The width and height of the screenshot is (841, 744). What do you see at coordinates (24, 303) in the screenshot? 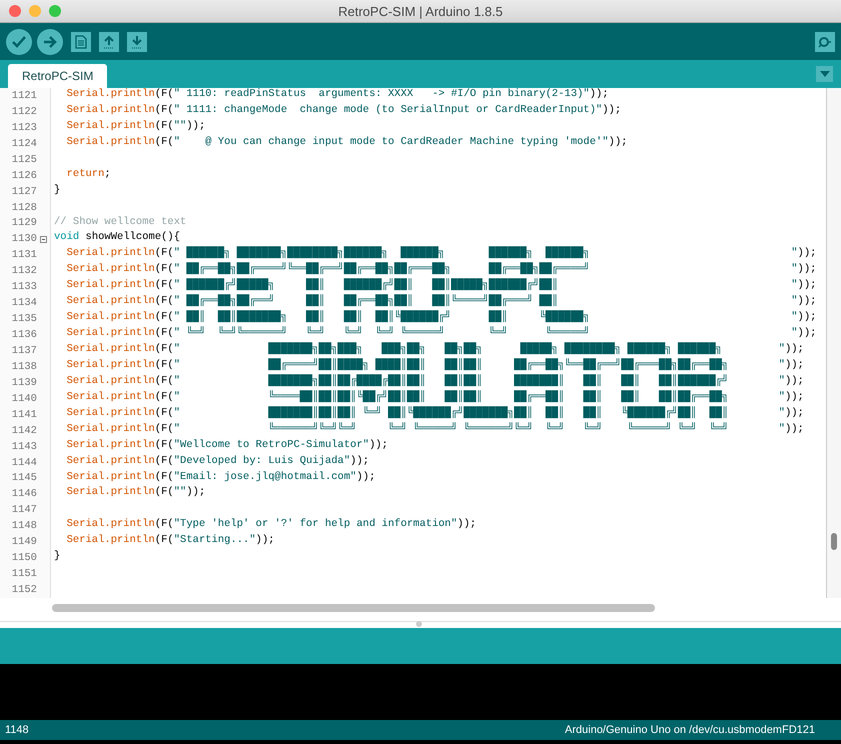
I see `line-number: 1134` at bounding box center [24, 303].